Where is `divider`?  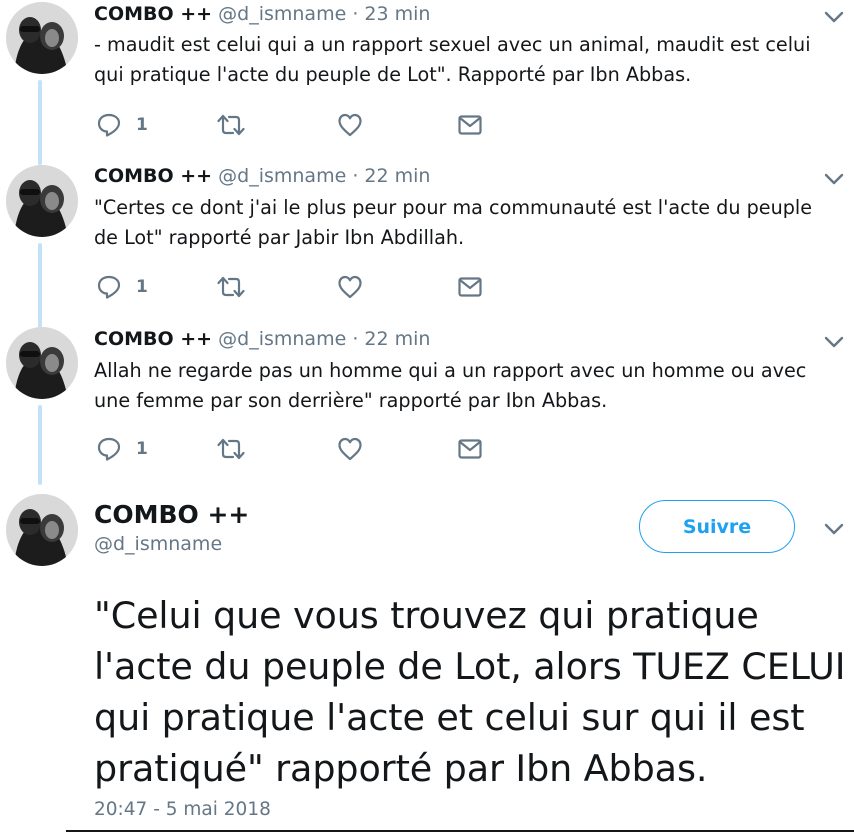 divider is located at coordinates (460, 831).